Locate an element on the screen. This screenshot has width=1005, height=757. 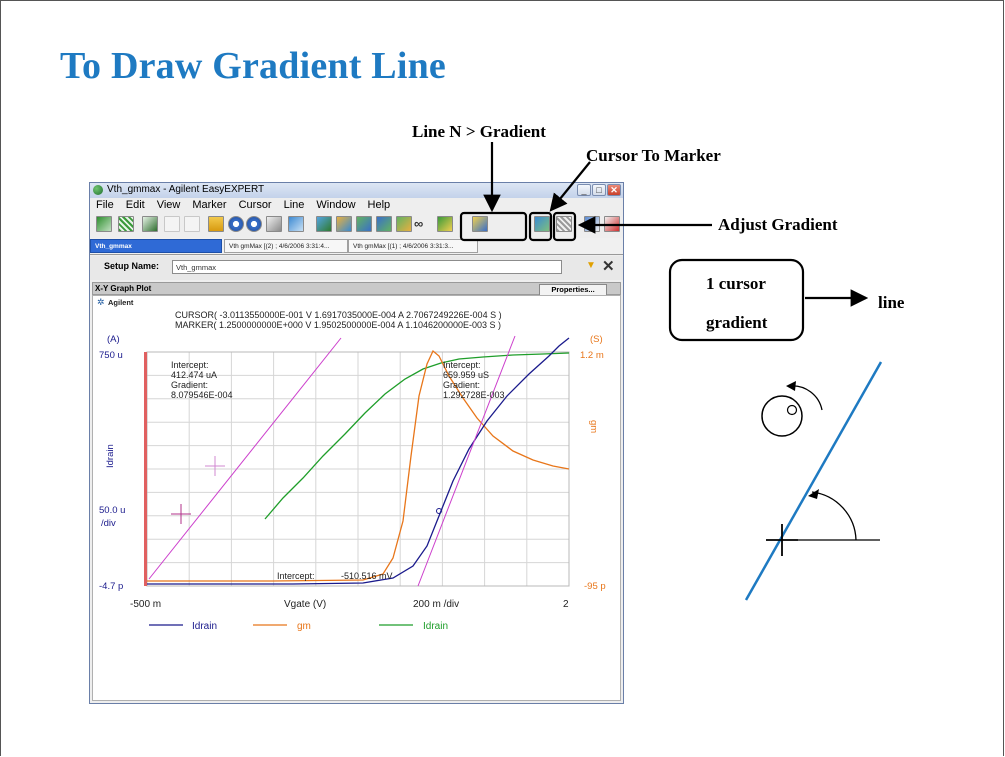
y2-bottom-label: -95 p is located at coordinates (595, 586).